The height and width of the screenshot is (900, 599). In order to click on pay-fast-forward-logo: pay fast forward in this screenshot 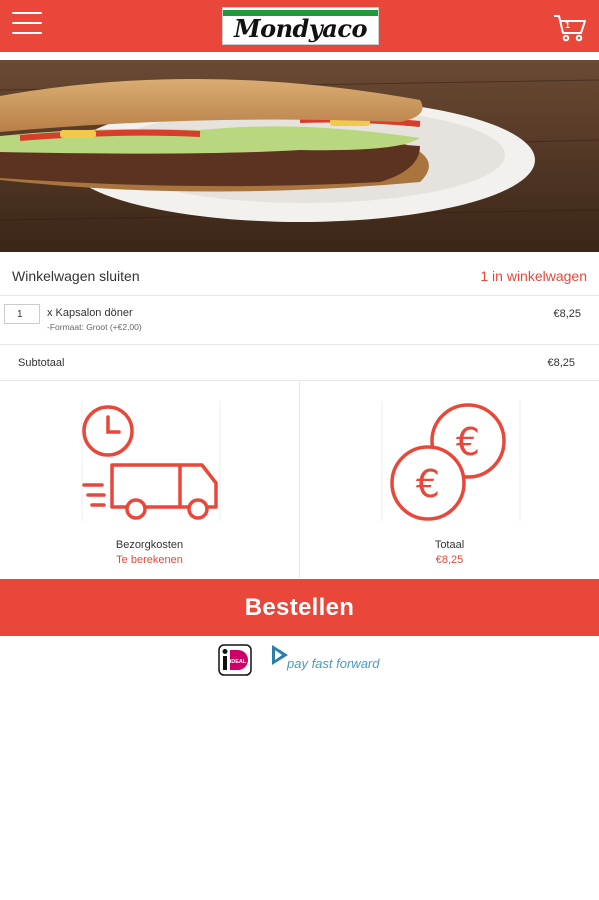, I will do `click(330, 660)`.